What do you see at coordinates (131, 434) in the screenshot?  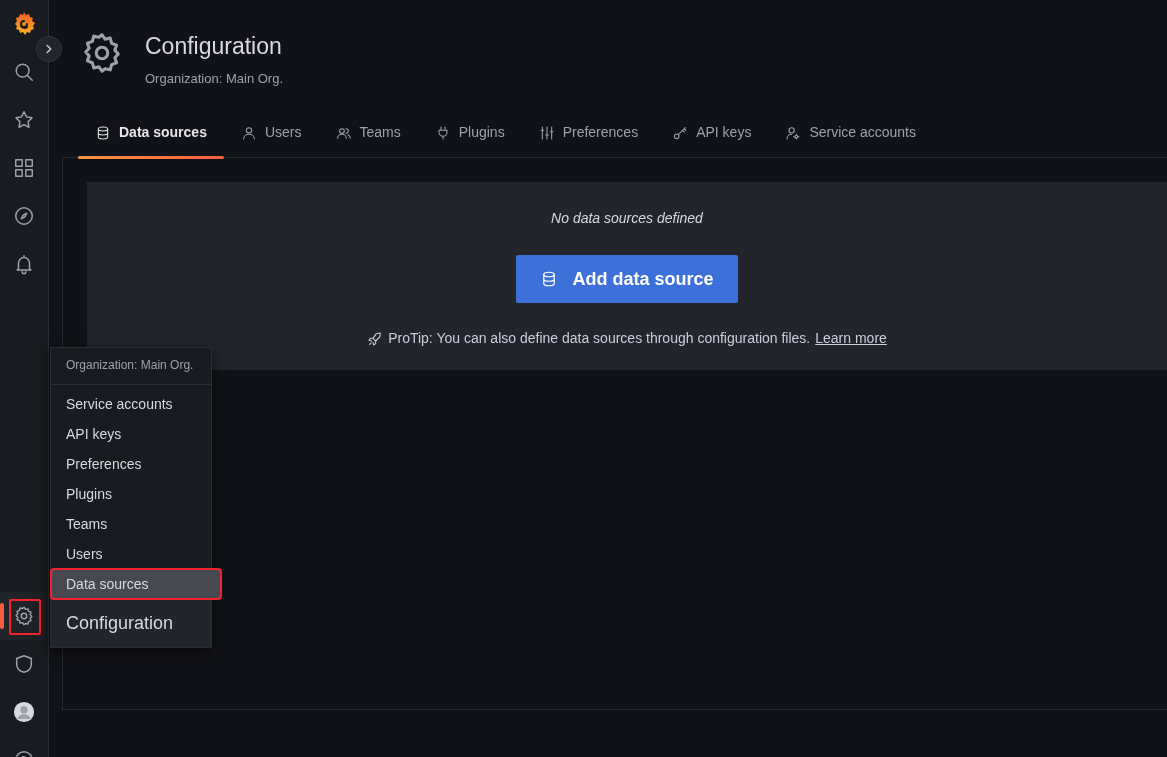 I see `menu-item: API keys` at bounding box center [131, 434].